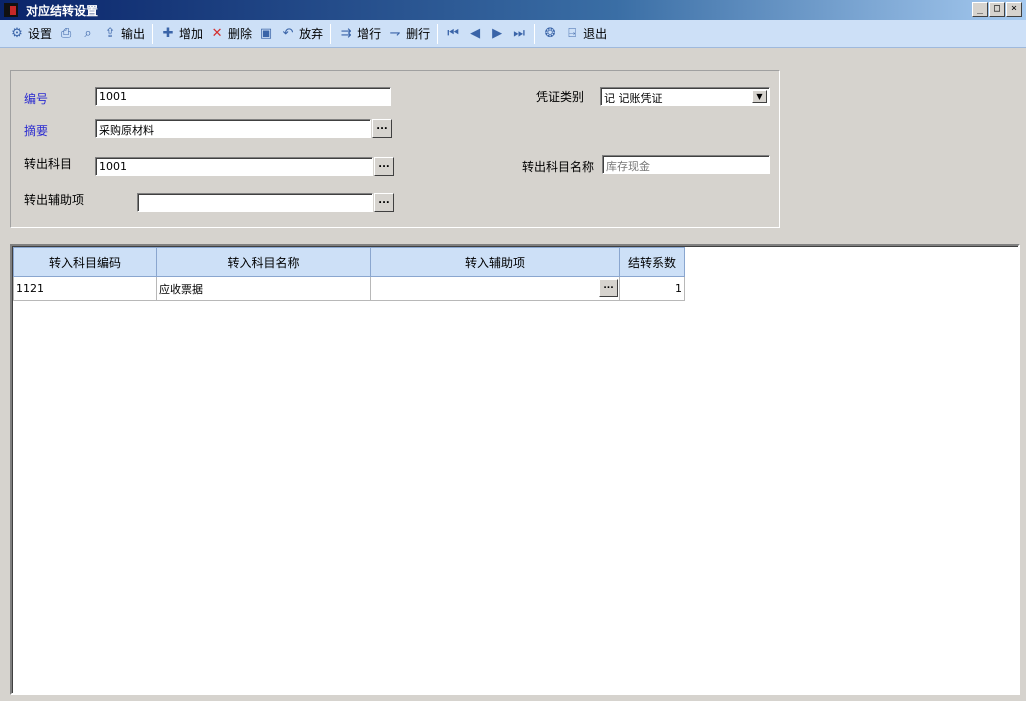  What do you see at coordinates (652, 288) in the screenshot?
I see `cell-coefficient: 1` at bounding box center [652, 288].